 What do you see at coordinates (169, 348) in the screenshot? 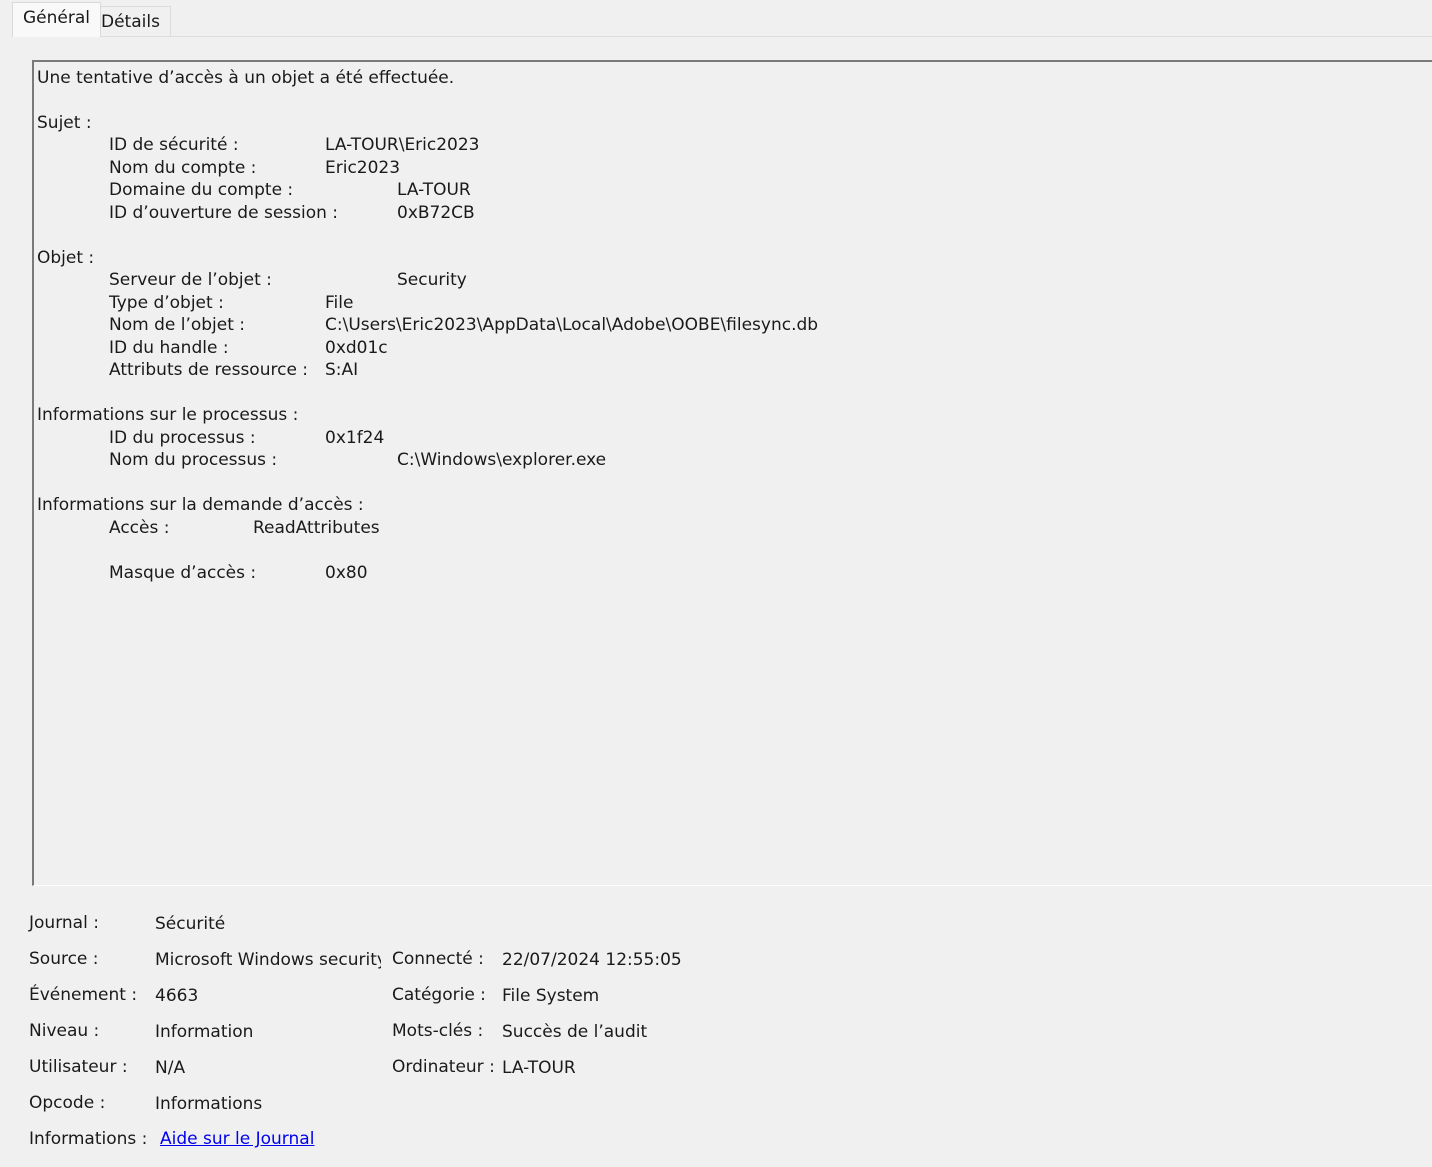
I see `handle-id-label: ID du handle :` at bounding box center [169, 348].